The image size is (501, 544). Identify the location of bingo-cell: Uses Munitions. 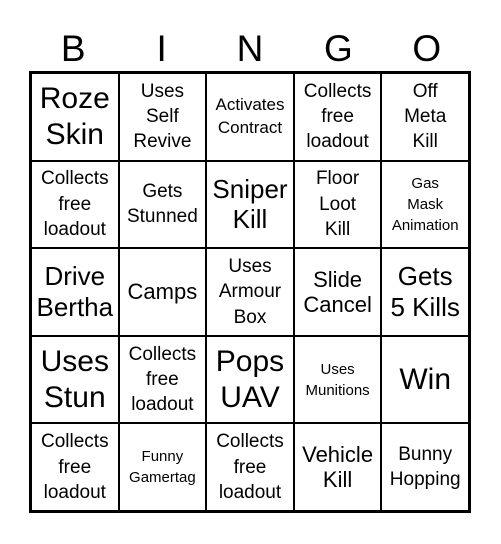
(337, 379).